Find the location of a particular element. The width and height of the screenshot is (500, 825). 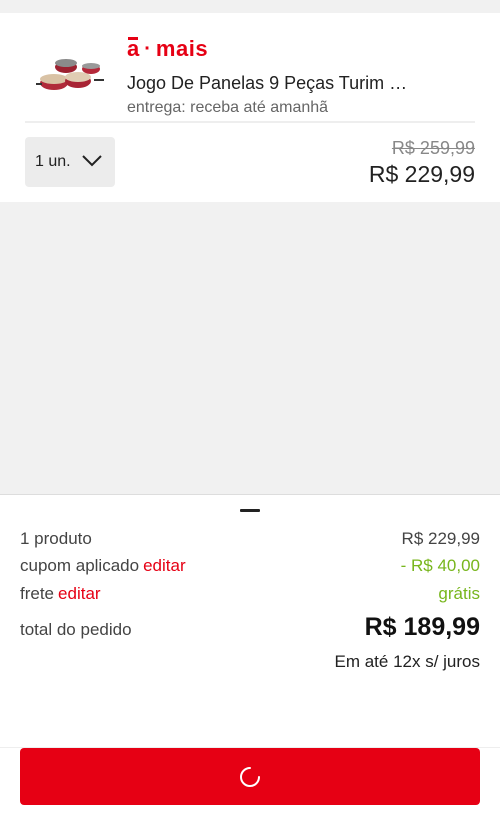

products-row: 1 produto R$ 229,99 is located at coordinates (250, 539).